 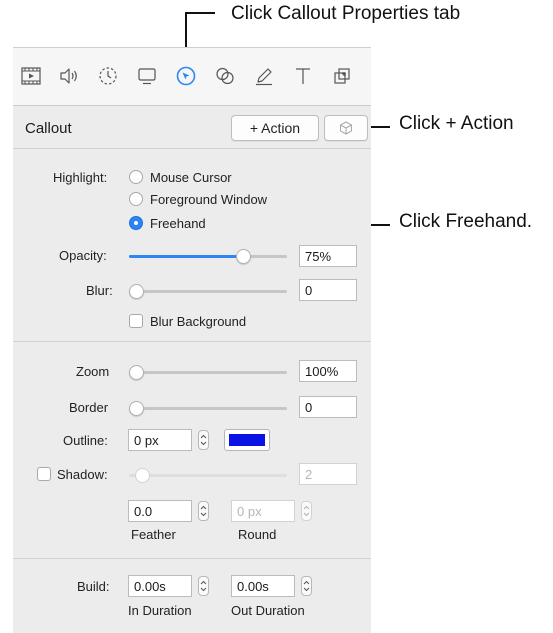 What do you see at coordinates (328, 290) in the screenshot?
I see `blur-input: 0` at bounding box center [328, 290].